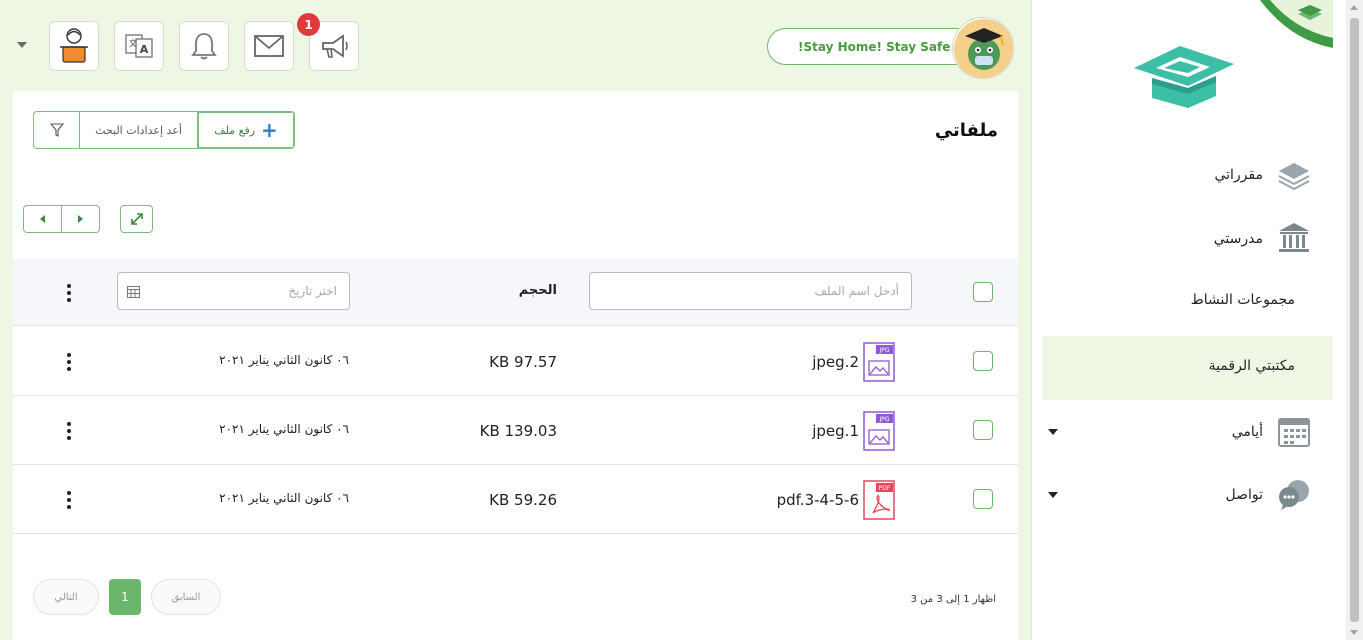 Image resolution: width=1363 pixels, height=640 pixels. Describe the element at coordinates (879, 500) in the screenshot. I see `pdf-file-icon: PDF` at that location.